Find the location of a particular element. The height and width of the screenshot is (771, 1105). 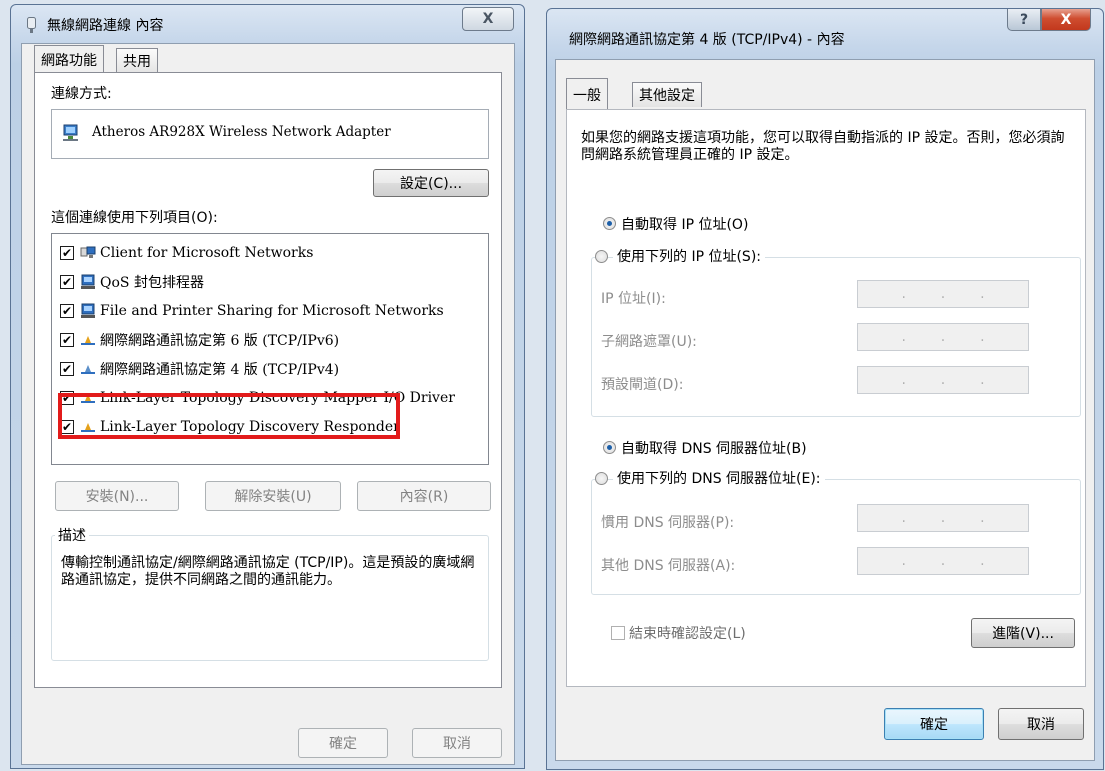

uninstall-button-label: 解除安裝(U) is located at coordinates (273, 497).